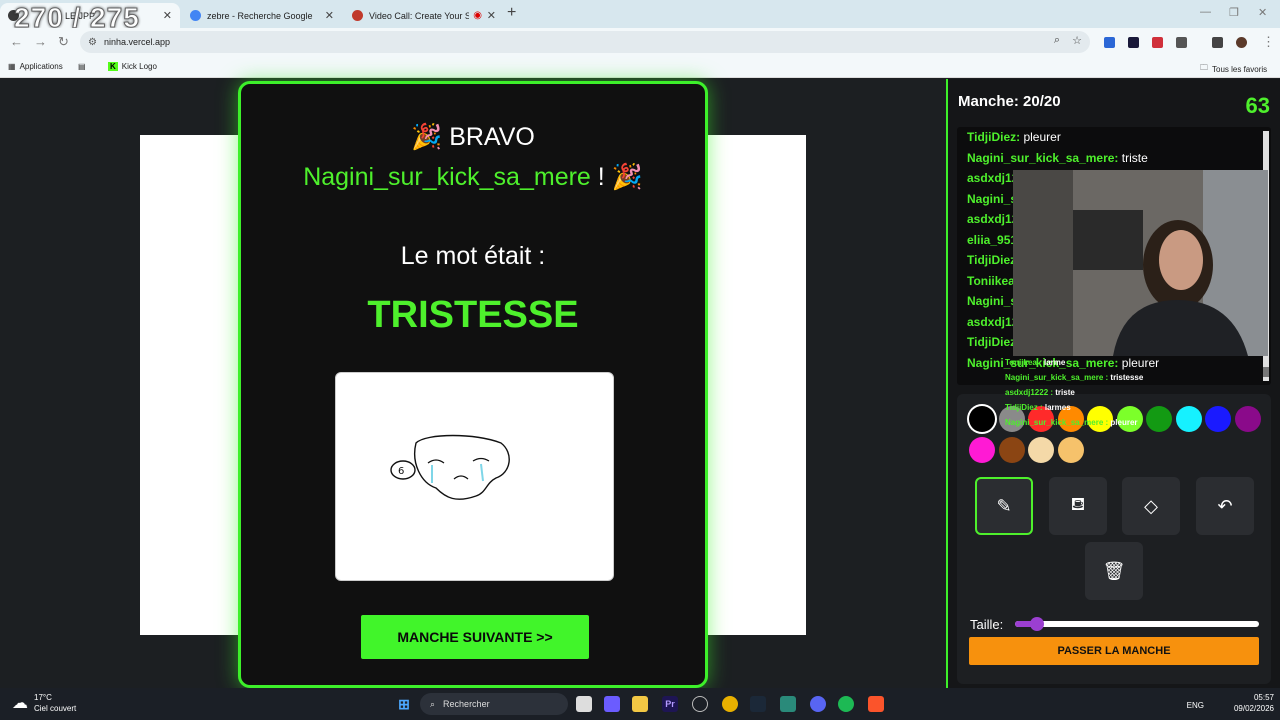  I want to click on site-info-icon: ⚙, so click(92, 42).